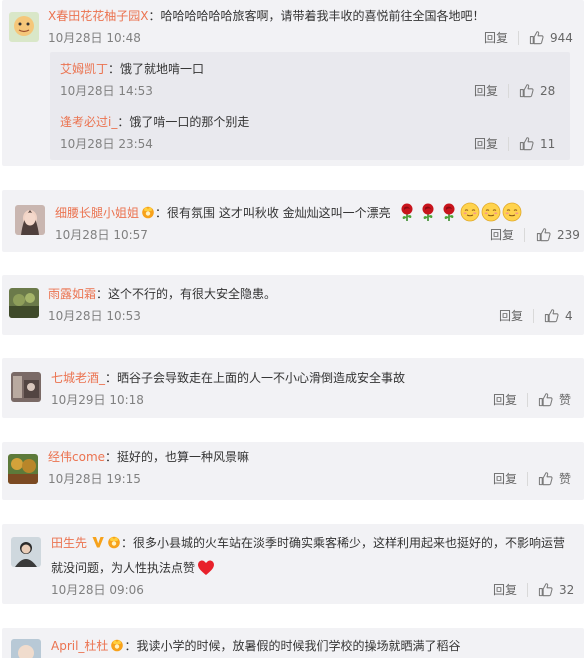 This screenshot has width=586, height=658. Describe the element at coordinates (567, 590) in the screenshot. I see `like-count: 32` at that location.